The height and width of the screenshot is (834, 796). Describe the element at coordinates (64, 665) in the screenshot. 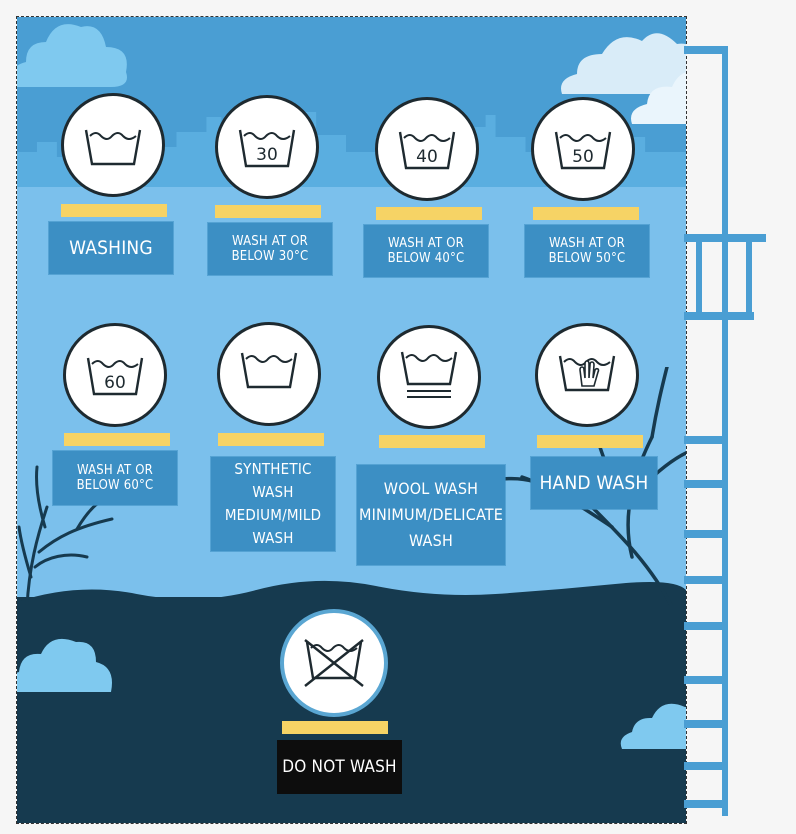

I see `cloud-bottom-left` at that location.